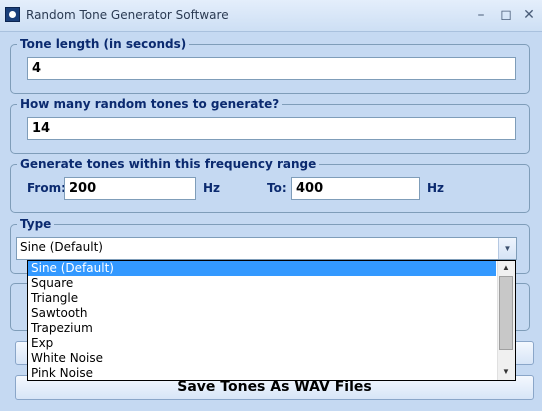 The width and height of the screenshot is (542, 411). Describe the element at coordinates (481, 15) in the screenshot. I see `minimize-icon: –` at that location.